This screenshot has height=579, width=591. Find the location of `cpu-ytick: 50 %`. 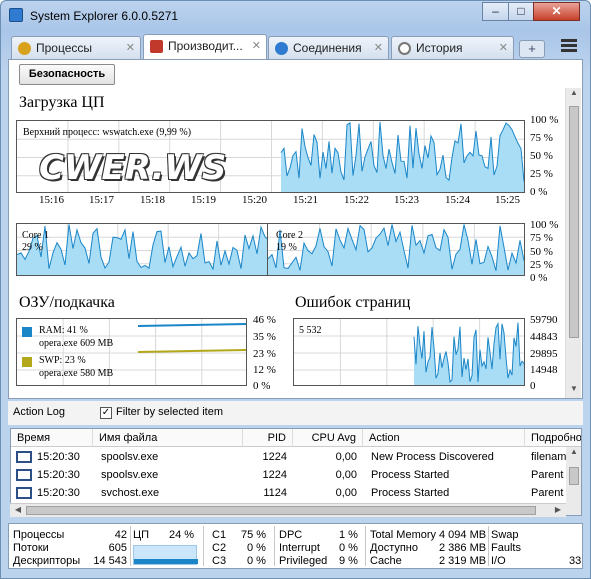

cpu-ytick: 50 % is located at coordinates (541, 156).